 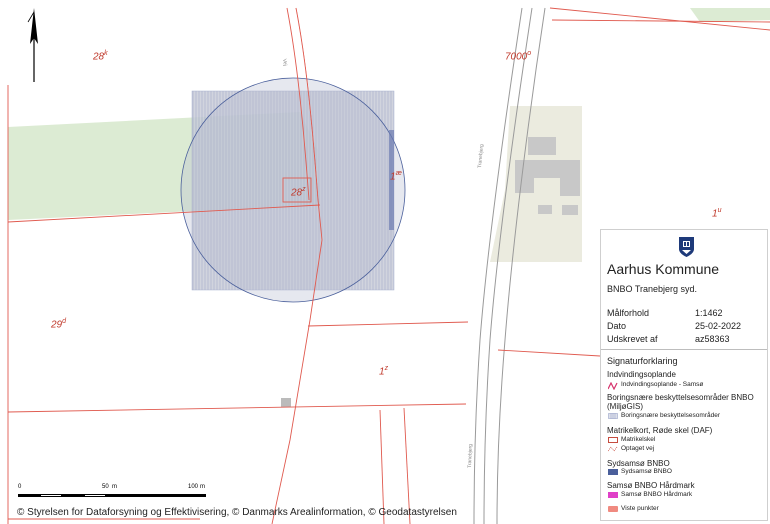 What do you see at coordinates (640, 508) in the screenshot?
I see `legend-item-label: Viste punkter` at bounding box center [640, 508].